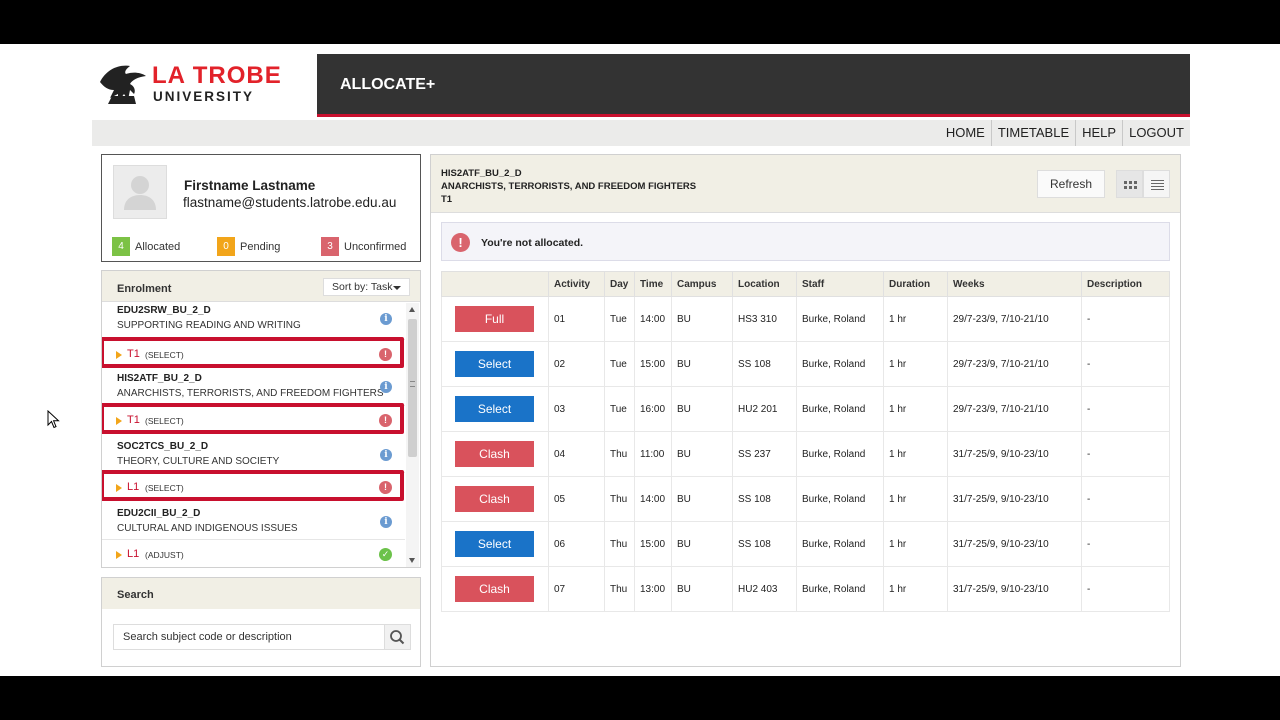  What do you see at coordinates (366, 287) in the screenshot?
I see `sort-dropdown: Sort by: Task` at bounding box center [366, 287].